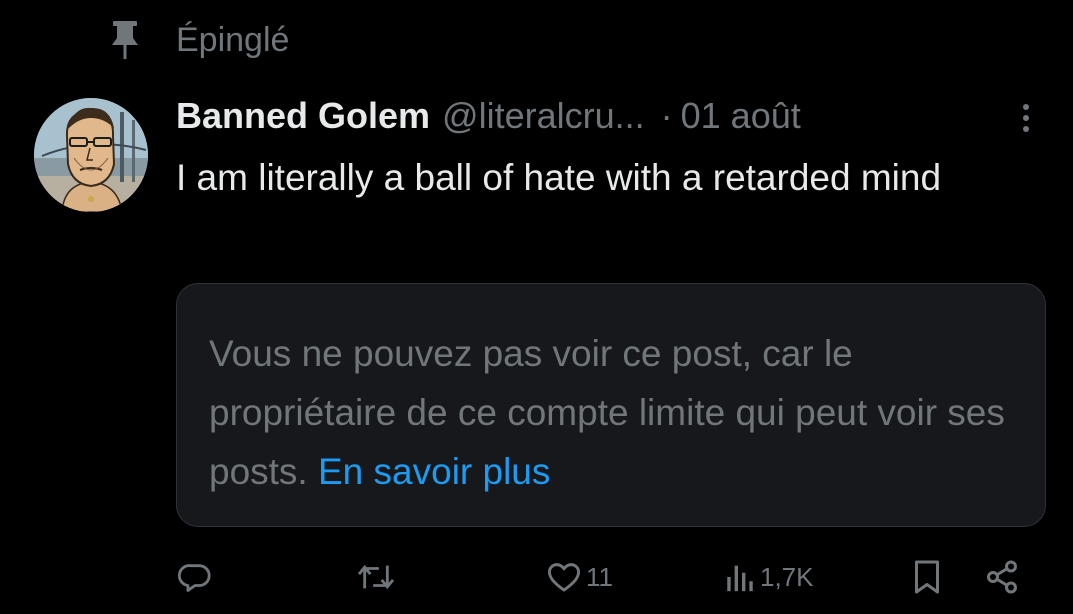 This screenshot has height=614, width=1073. What do you see at coordinates (303, 116) in the screenshot?
I see `author-name: Banned Golem` at bounding box center [303, 116].